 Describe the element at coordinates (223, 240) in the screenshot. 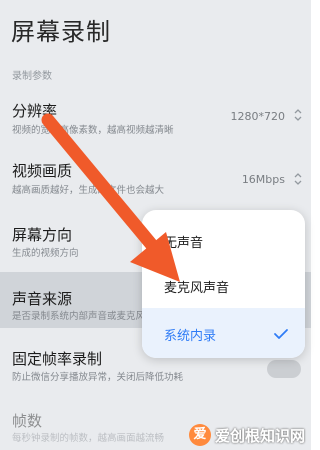

I see `popup-option-no-sound: 无声音` at that location.